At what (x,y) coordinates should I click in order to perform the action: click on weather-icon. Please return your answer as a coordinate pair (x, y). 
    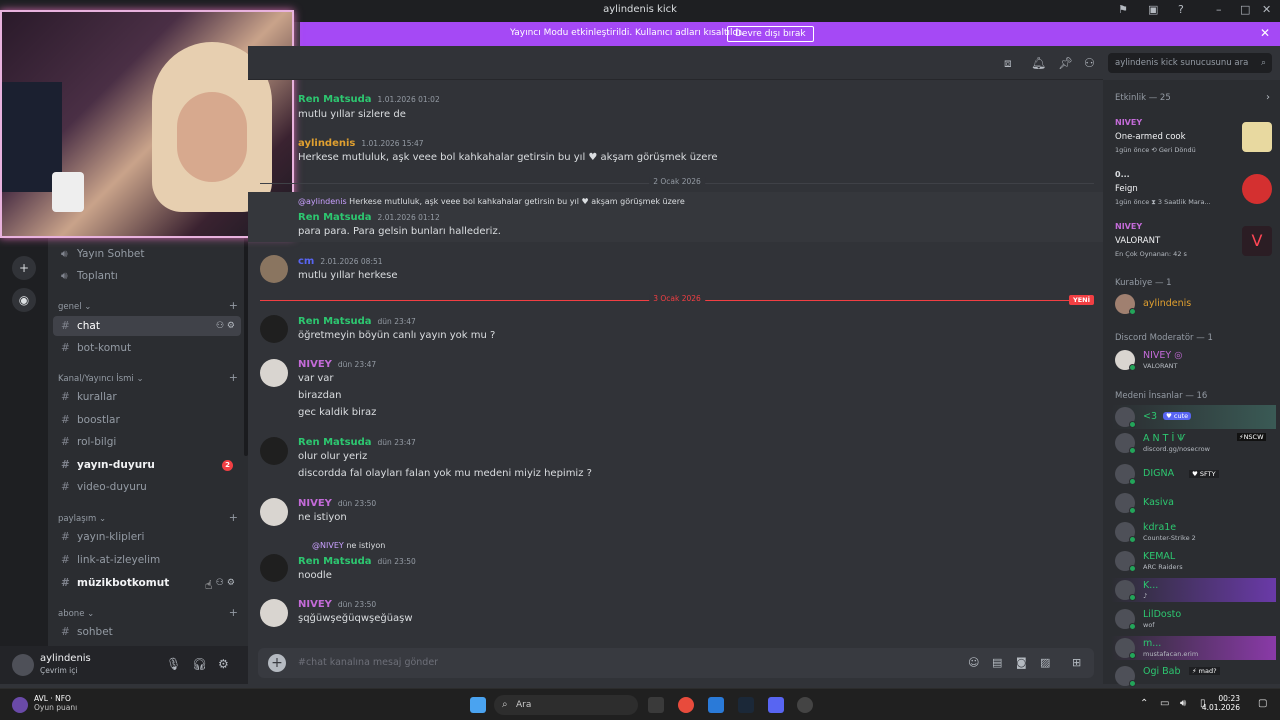
    Looking at the image, I should click on (20, 705).